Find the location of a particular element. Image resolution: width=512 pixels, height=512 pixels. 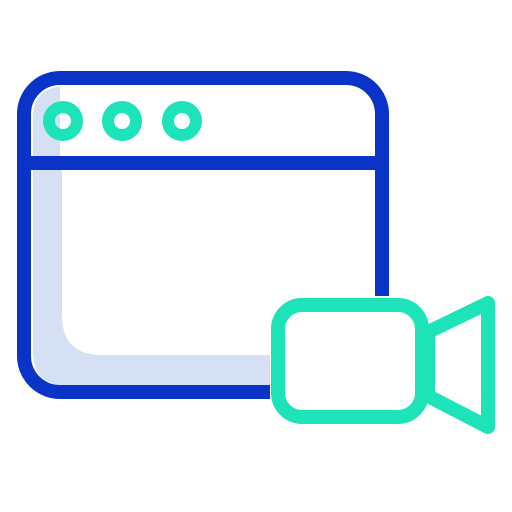

camera-body is located at coordinates (350, 361).